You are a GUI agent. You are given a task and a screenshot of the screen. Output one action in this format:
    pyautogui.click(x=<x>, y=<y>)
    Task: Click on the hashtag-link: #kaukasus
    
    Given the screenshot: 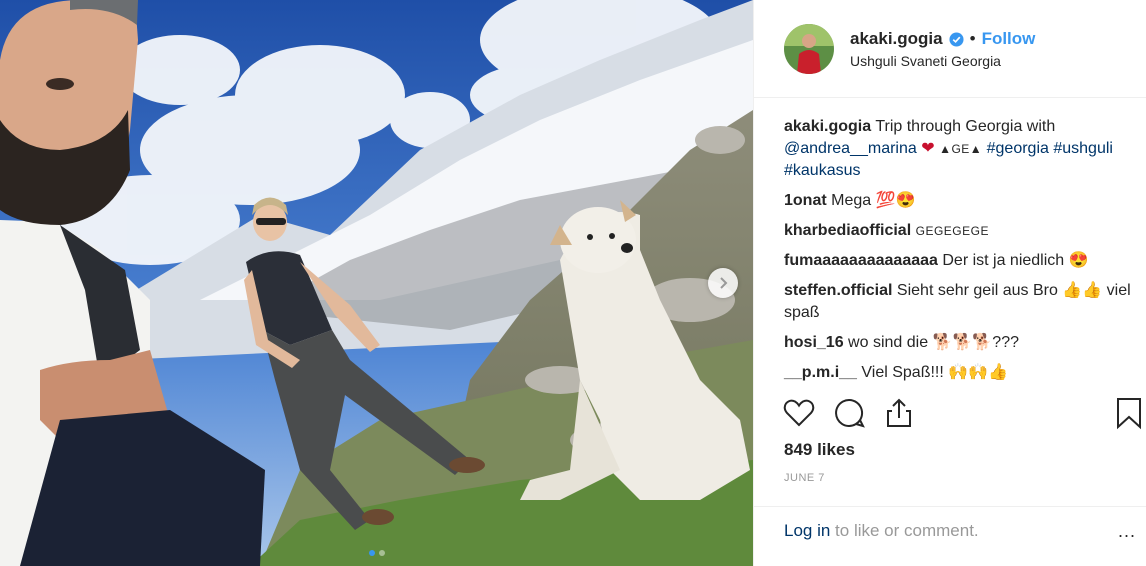 What is the action you would take?
    pyautogui.click(x=822, y=170)
    